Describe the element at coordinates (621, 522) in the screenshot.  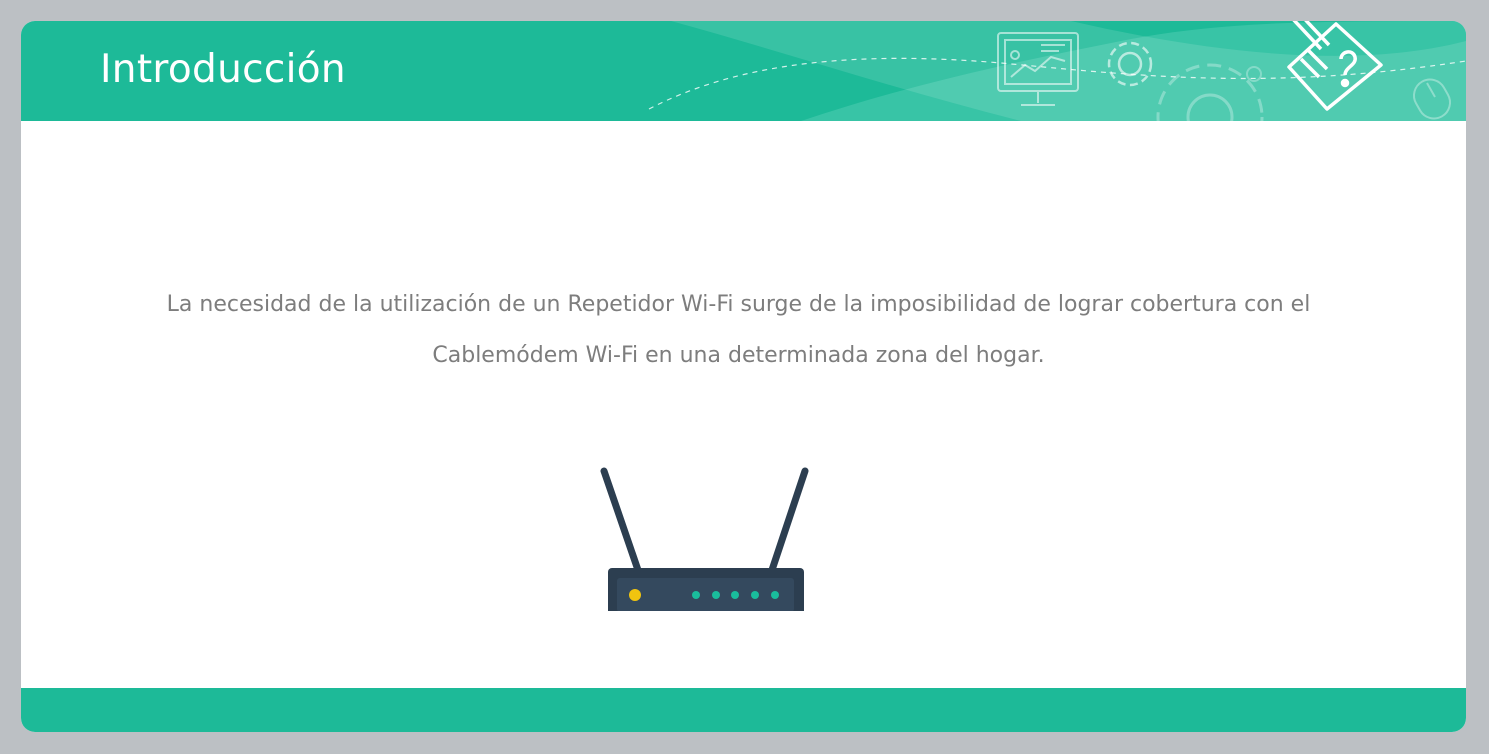
I see `router-antenna-left` at that location.